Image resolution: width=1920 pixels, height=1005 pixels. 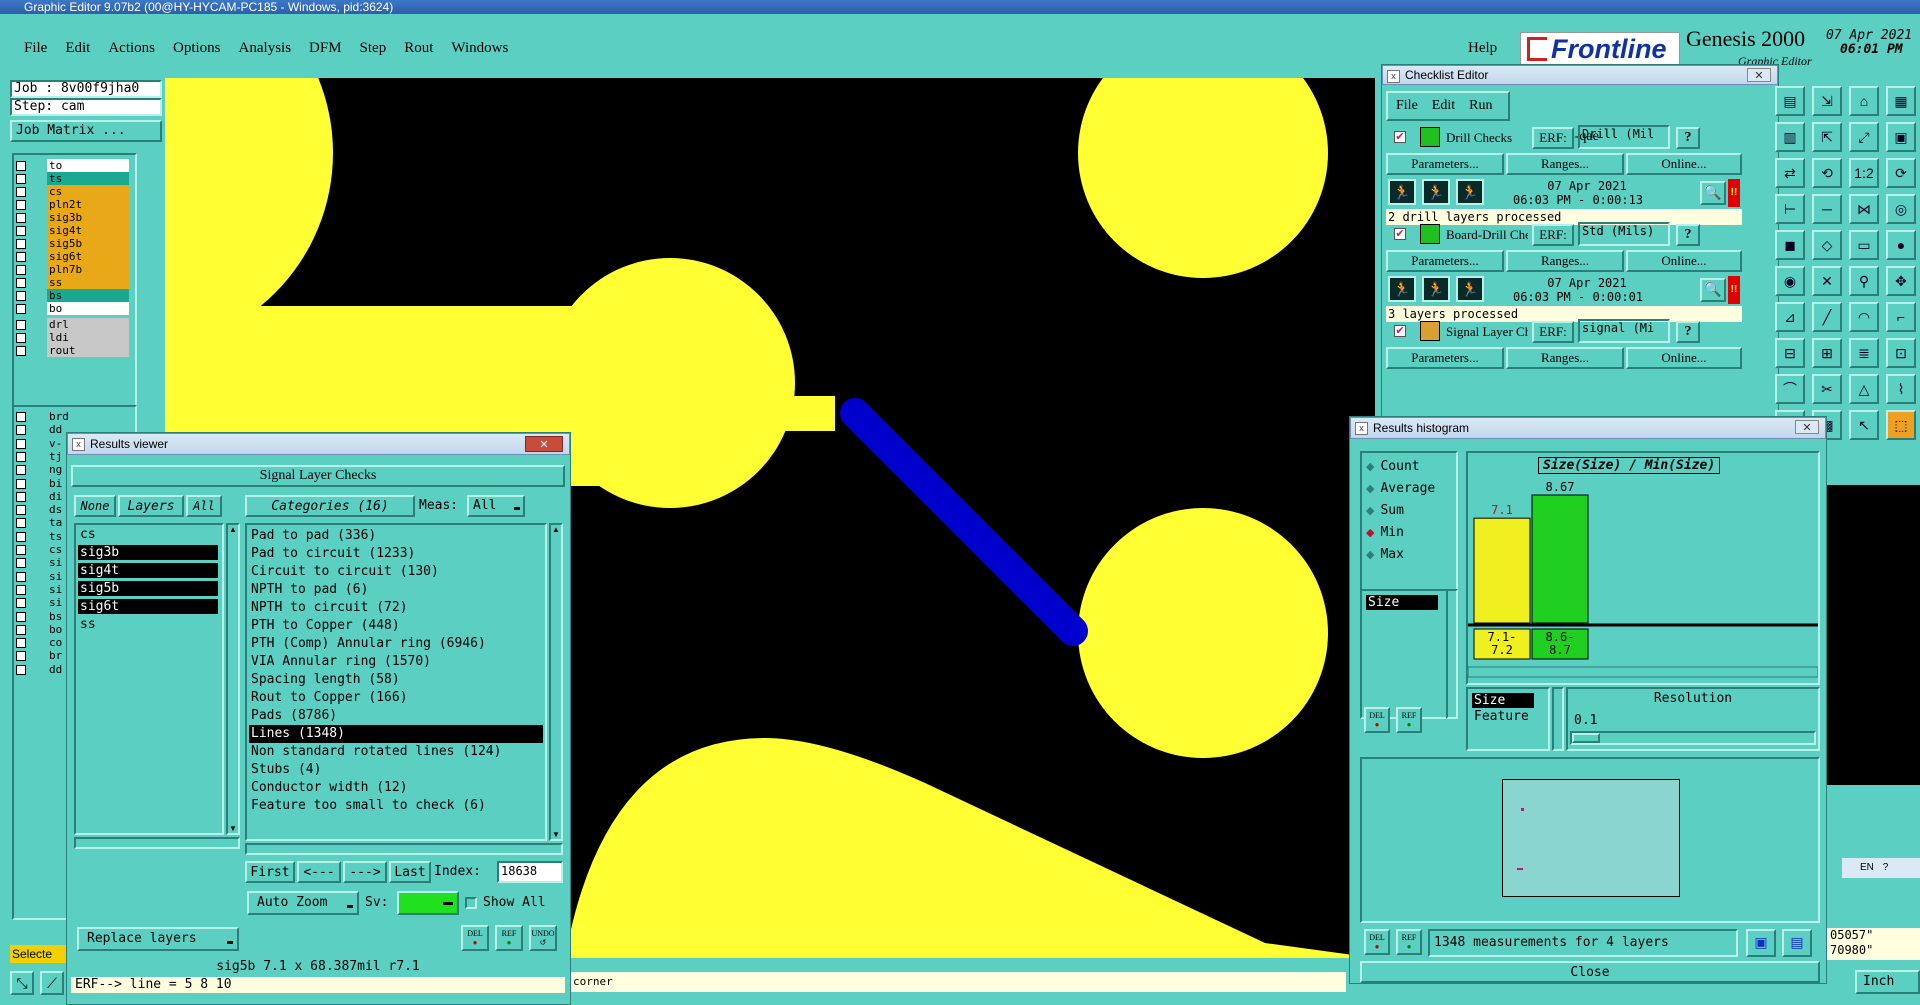 I want to click on mode-radio-min: ◆ Min, so click(x=1385, y=532).